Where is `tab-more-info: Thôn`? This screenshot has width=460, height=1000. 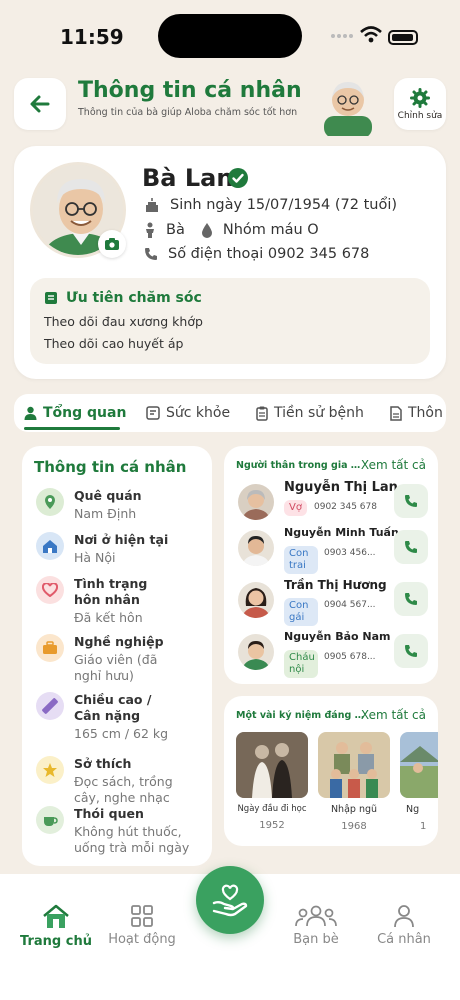 tab-more-info: Thôn is located at coordinates (416, 413).